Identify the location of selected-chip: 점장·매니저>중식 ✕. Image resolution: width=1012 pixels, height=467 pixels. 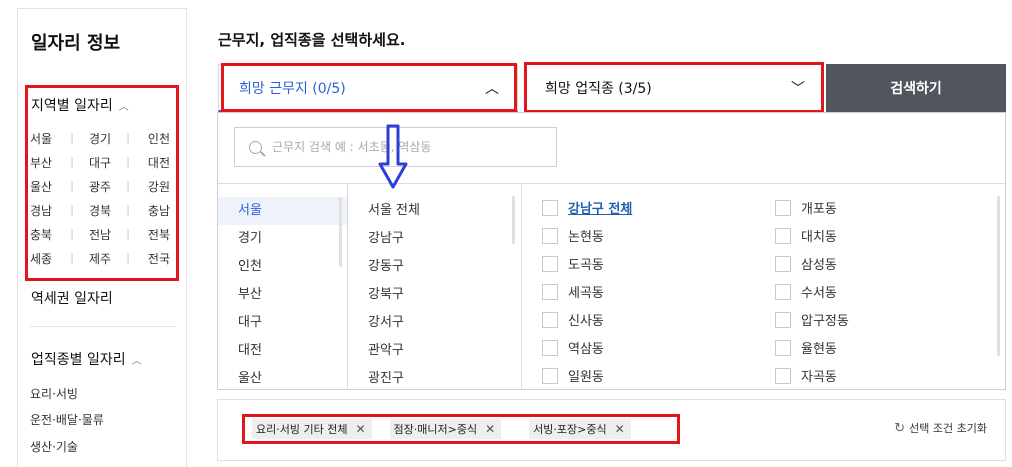
(445, 429).